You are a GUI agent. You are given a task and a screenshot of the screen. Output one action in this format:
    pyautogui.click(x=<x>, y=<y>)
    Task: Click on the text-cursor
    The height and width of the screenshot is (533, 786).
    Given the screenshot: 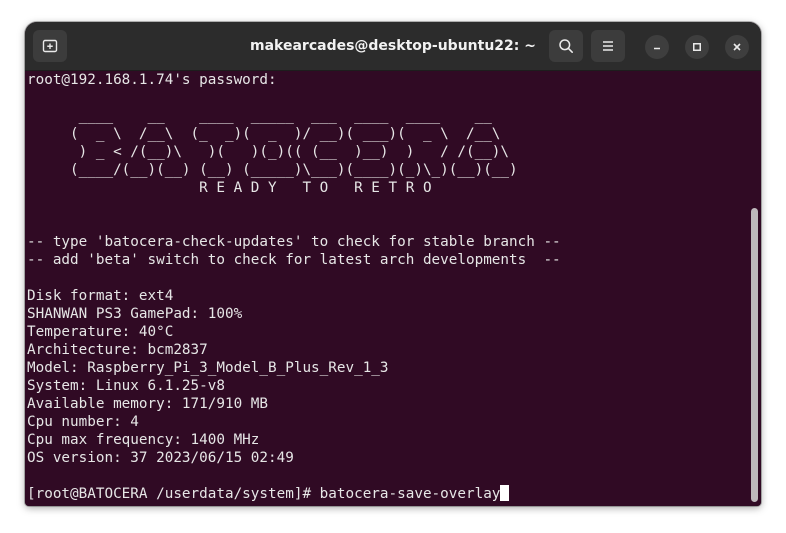 What is the action you would take?
    pyautogui.click(x=505, y=493)
    